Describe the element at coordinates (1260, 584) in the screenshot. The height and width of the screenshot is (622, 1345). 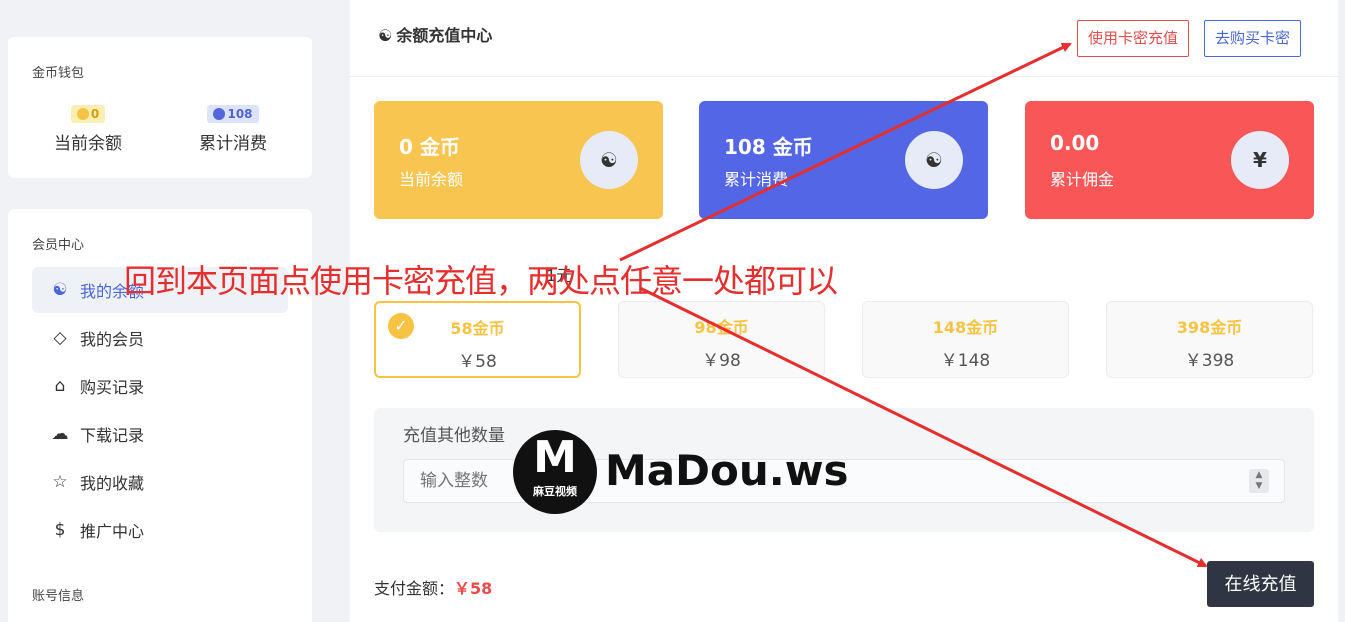
I see `online-recharge-button: 在线充值` at that location.